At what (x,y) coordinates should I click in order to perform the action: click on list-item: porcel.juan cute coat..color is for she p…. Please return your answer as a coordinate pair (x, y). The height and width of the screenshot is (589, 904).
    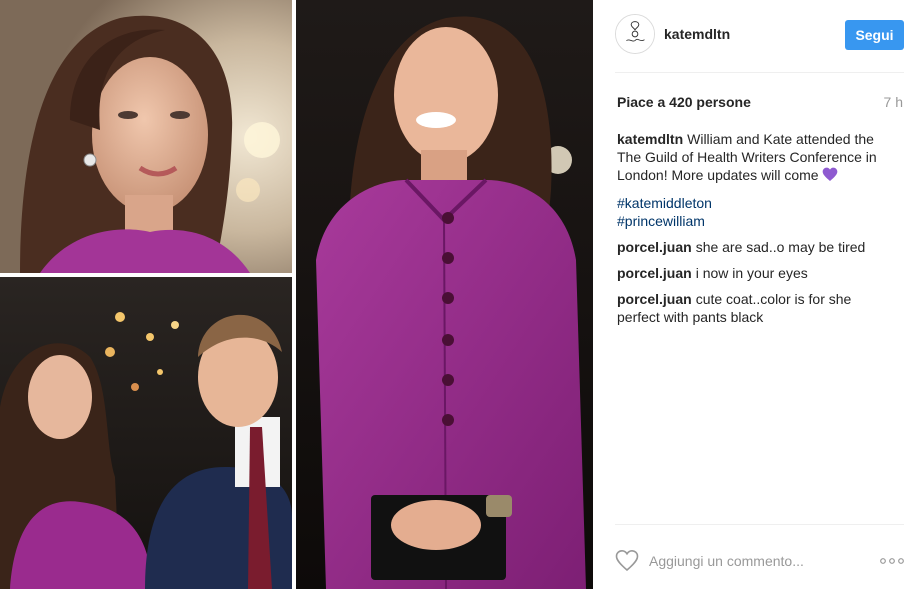
    Looking at the image, I should click on (757, 308).